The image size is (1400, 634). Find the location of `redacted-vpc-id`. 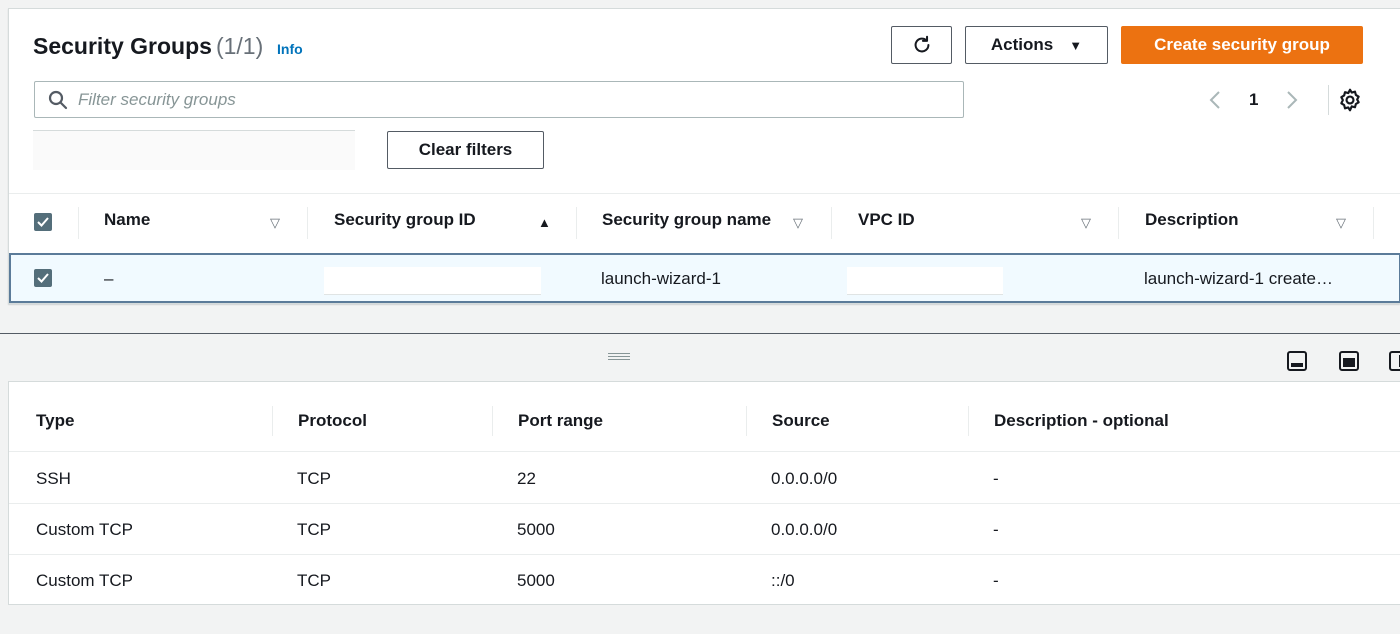

redacted-vpc-id is located at coordinates (925, 281).